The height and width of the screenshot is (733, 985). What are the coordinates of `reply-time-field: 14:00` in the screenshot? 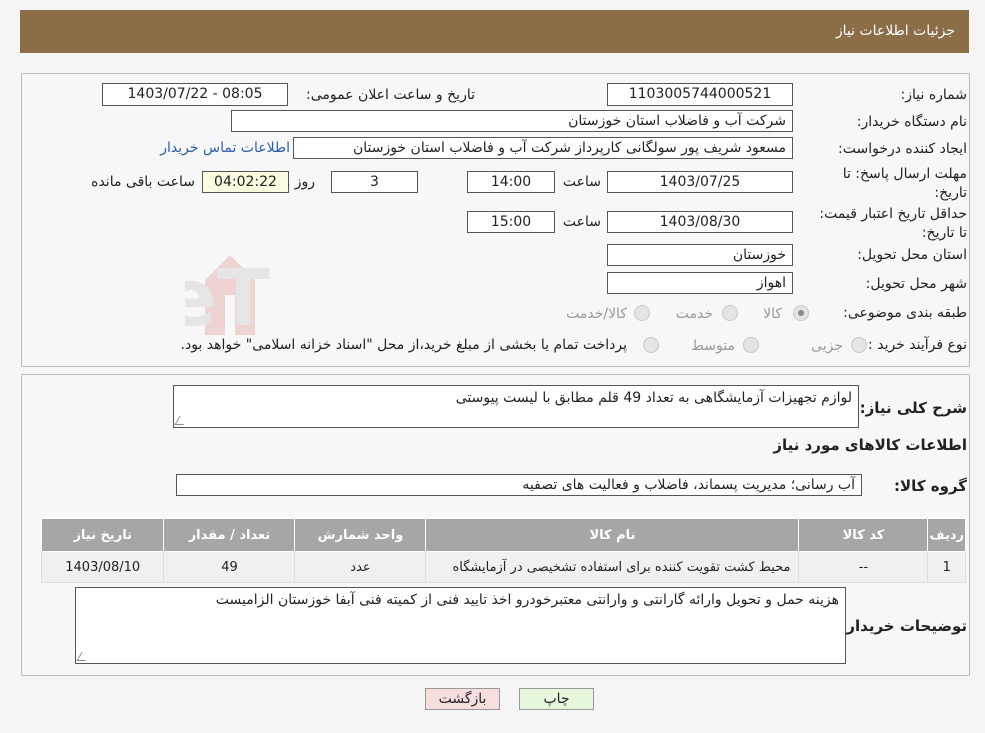 It's located at (511, 182).